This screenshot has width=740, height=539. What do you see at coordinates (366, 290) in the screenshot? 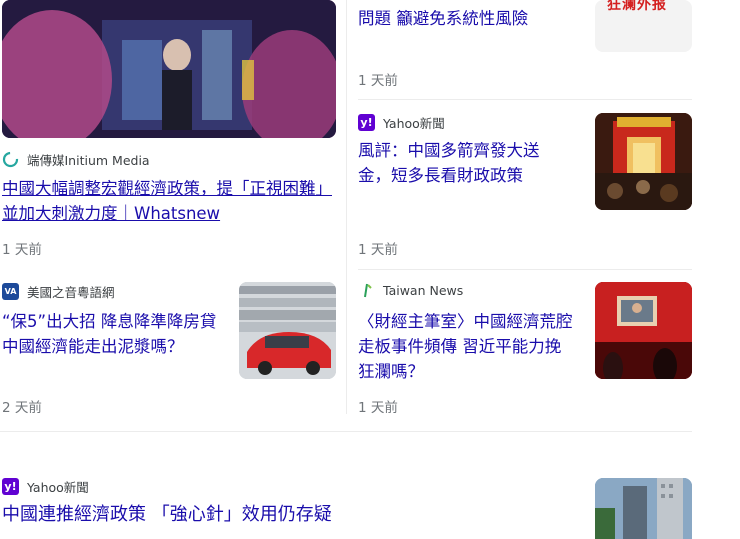
I see `taiwan-news-logo-icon` at bounding box center [366, 290].